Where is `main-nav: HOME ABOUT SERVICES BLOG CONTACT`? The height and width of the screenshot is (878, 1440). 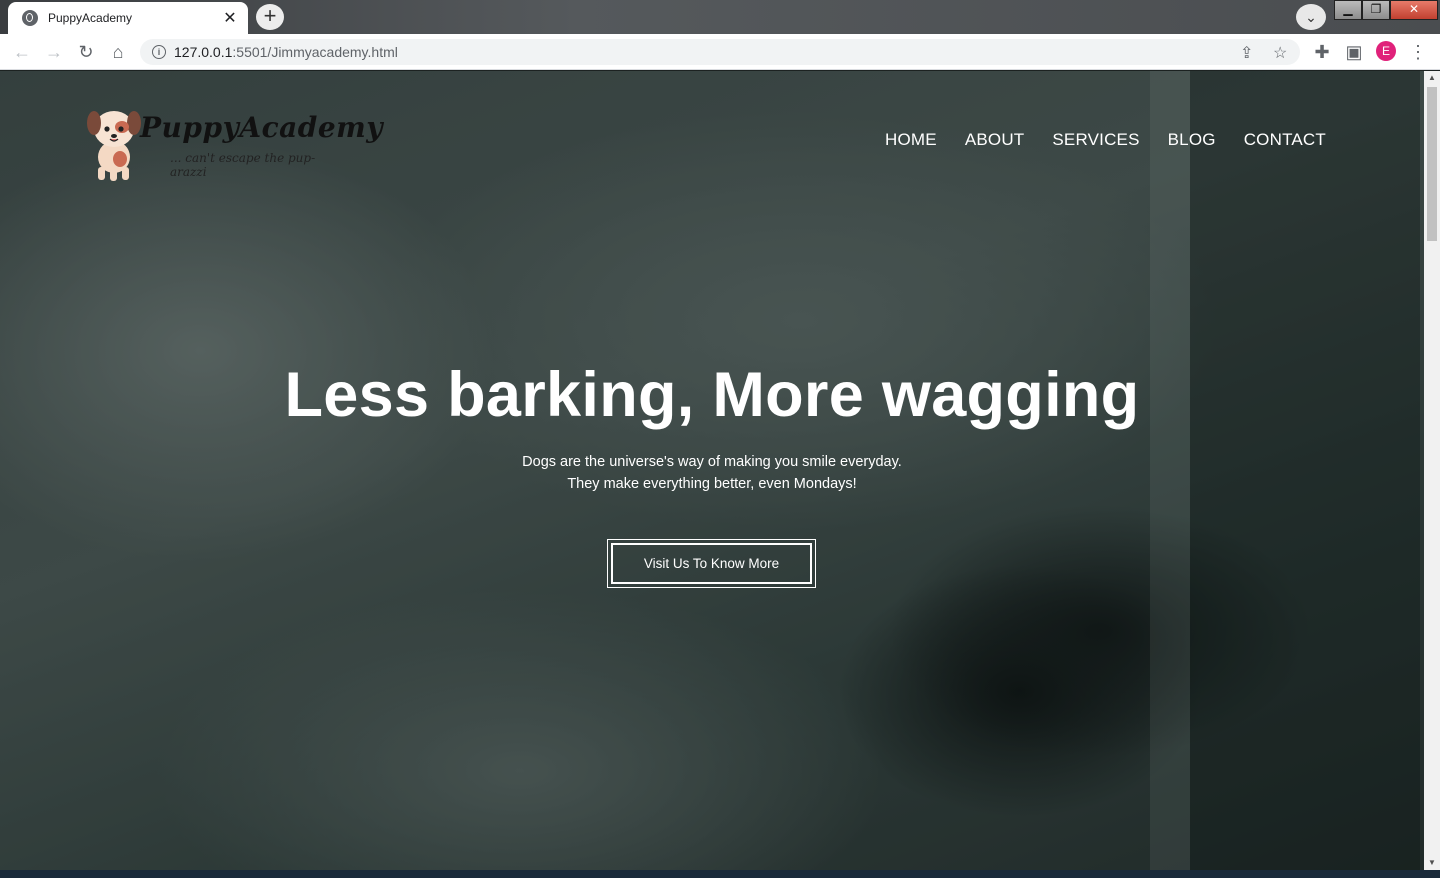 main-nav: HOME ABOUT SERVICES BLOG CONTACT is located at coordinates (1105, 140).